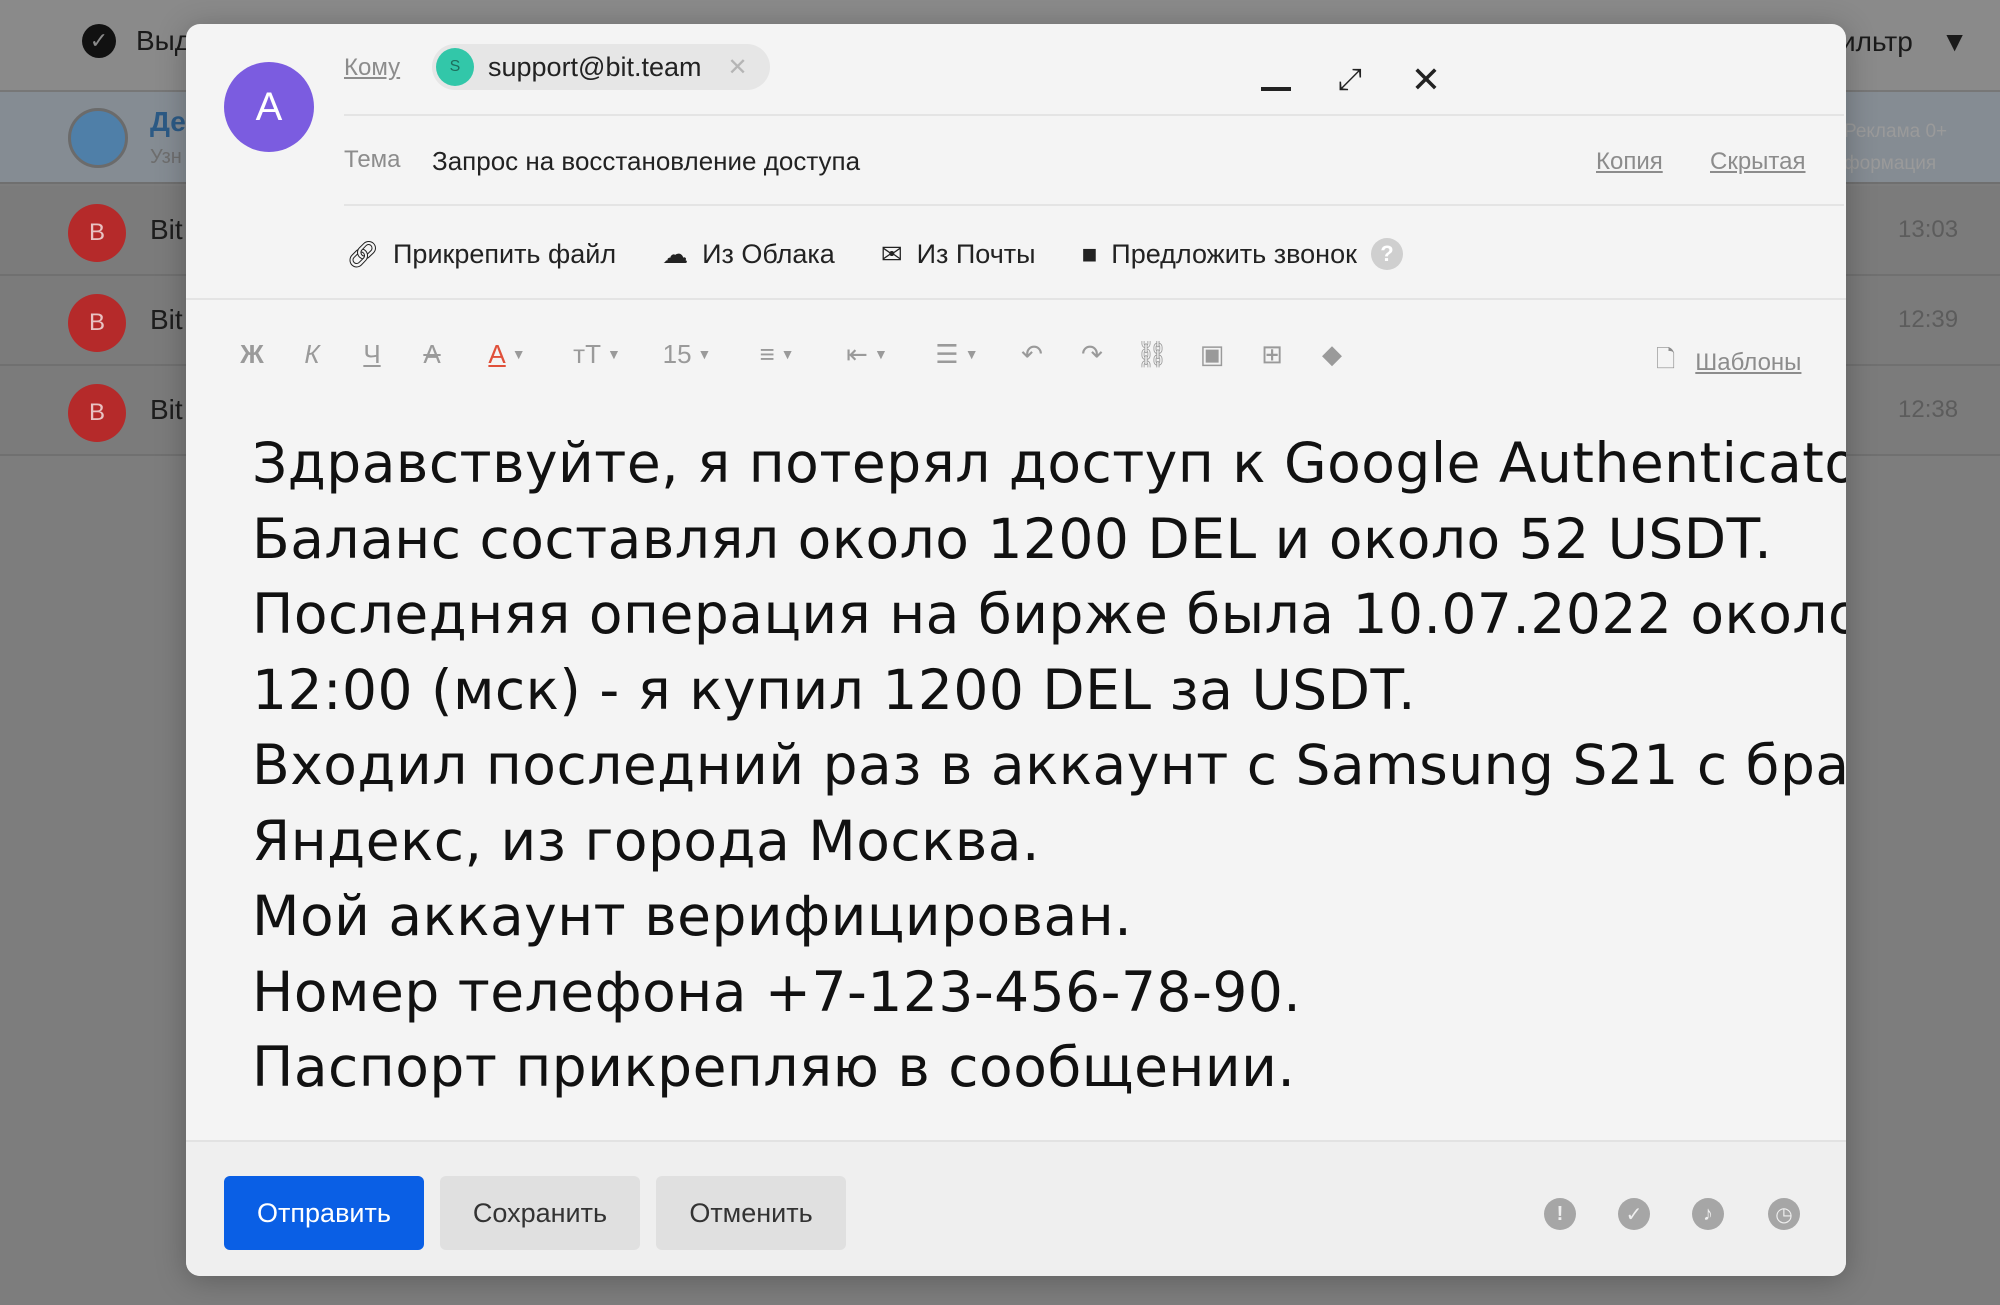 The height and width of the screenshot is (1305, 2000). I want to click on templates-icon: 🗋︎, so click(1666, 359).